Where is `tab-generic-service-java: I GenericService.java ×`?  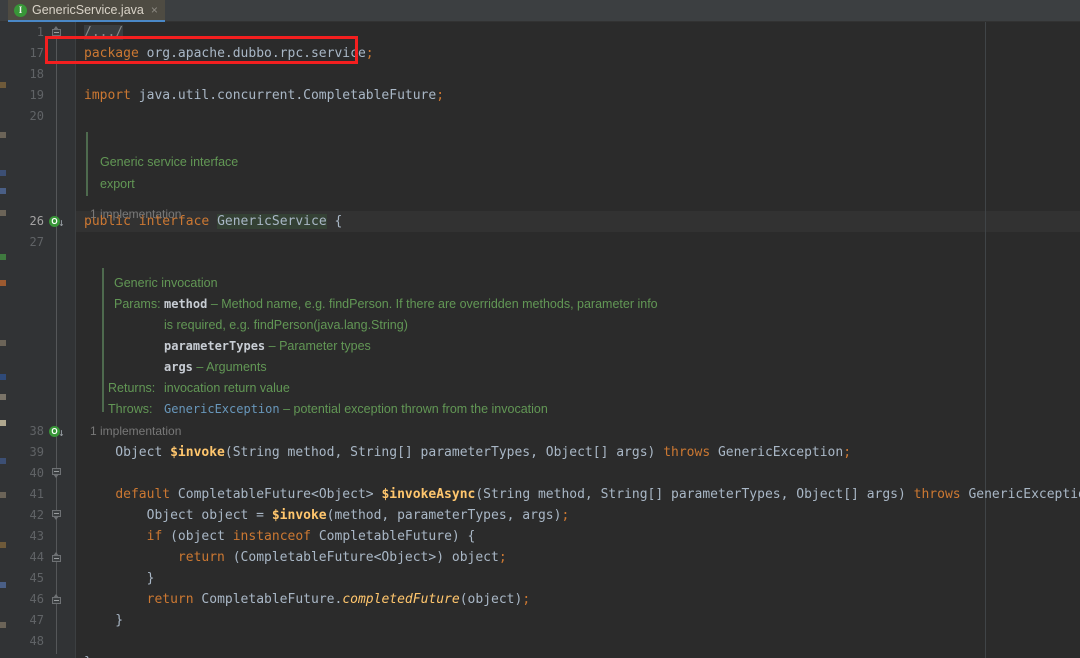
tab-generic-service-java: I GenericService.java × is located at coordinates (86, 11).